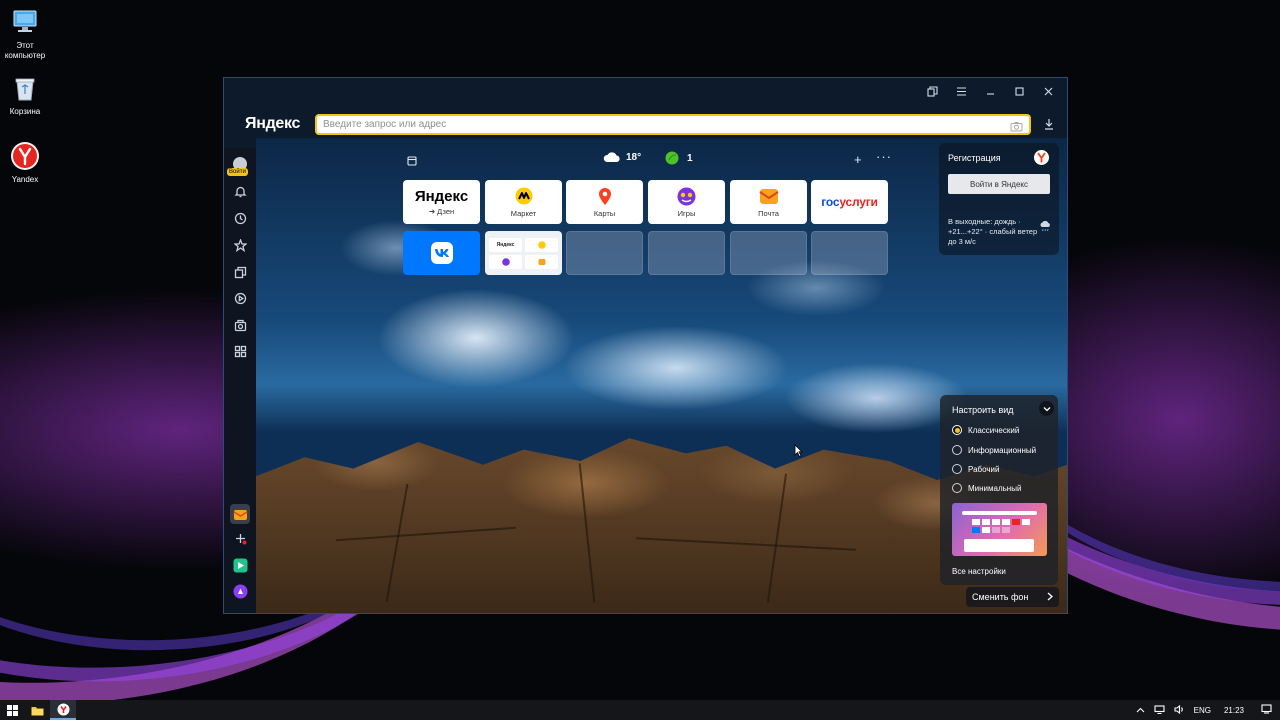 Image resolution: width=1280 pixels, height=720 pixels. Describe the element at coordinates (505, 244) in the screenshot. I see `folder-mini-yandex: Яндекс` at that location.